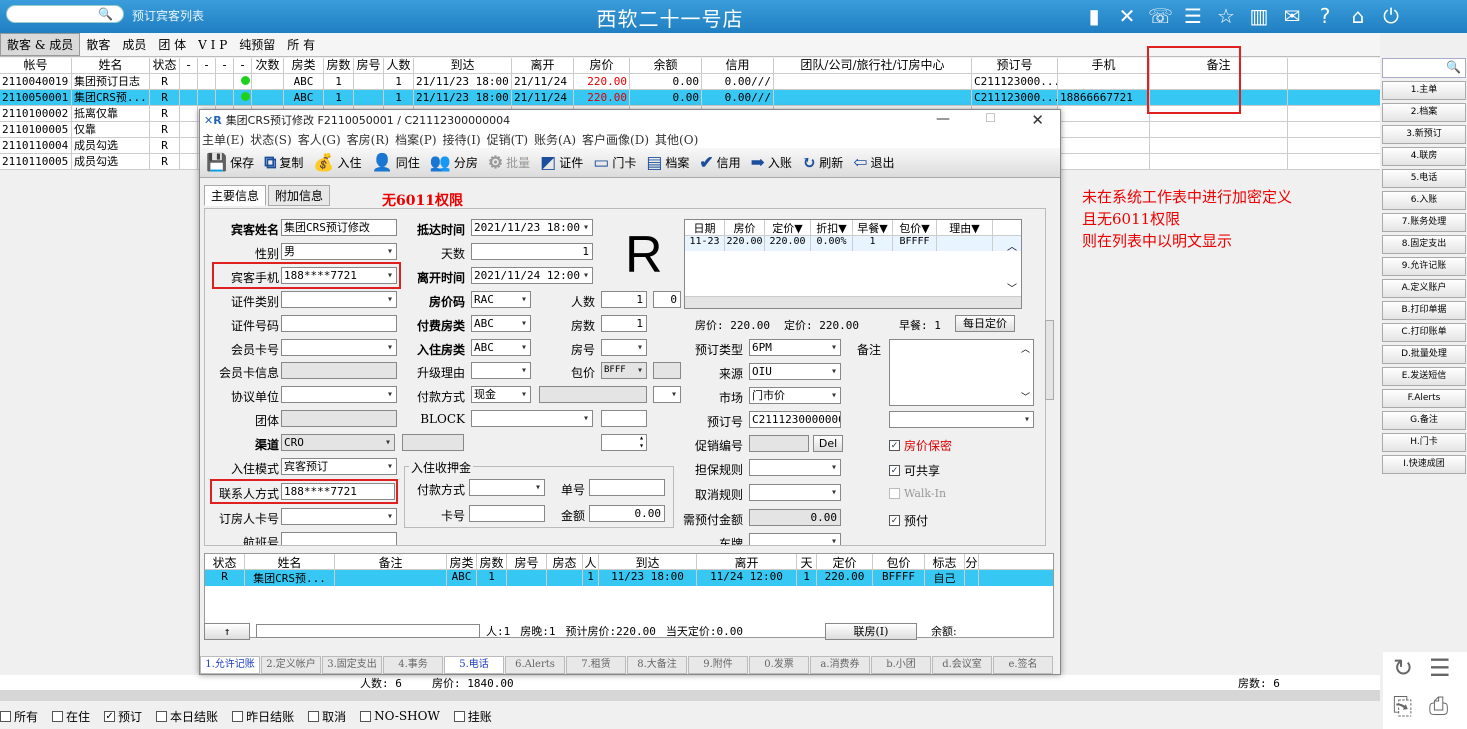  Describe the element at coordinates (165, 65) in the screenshot. I see `grid-header-cell: 状态` at that location.